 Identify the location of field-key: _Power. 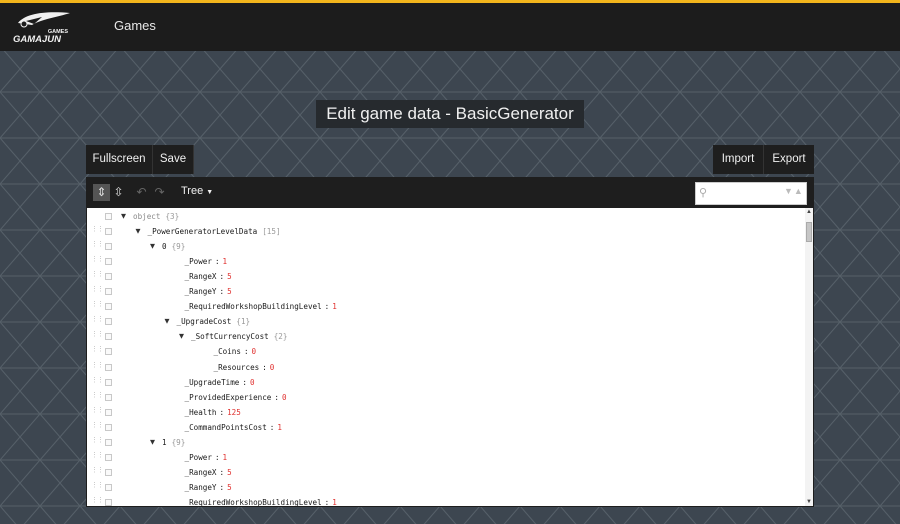
(198, 457).